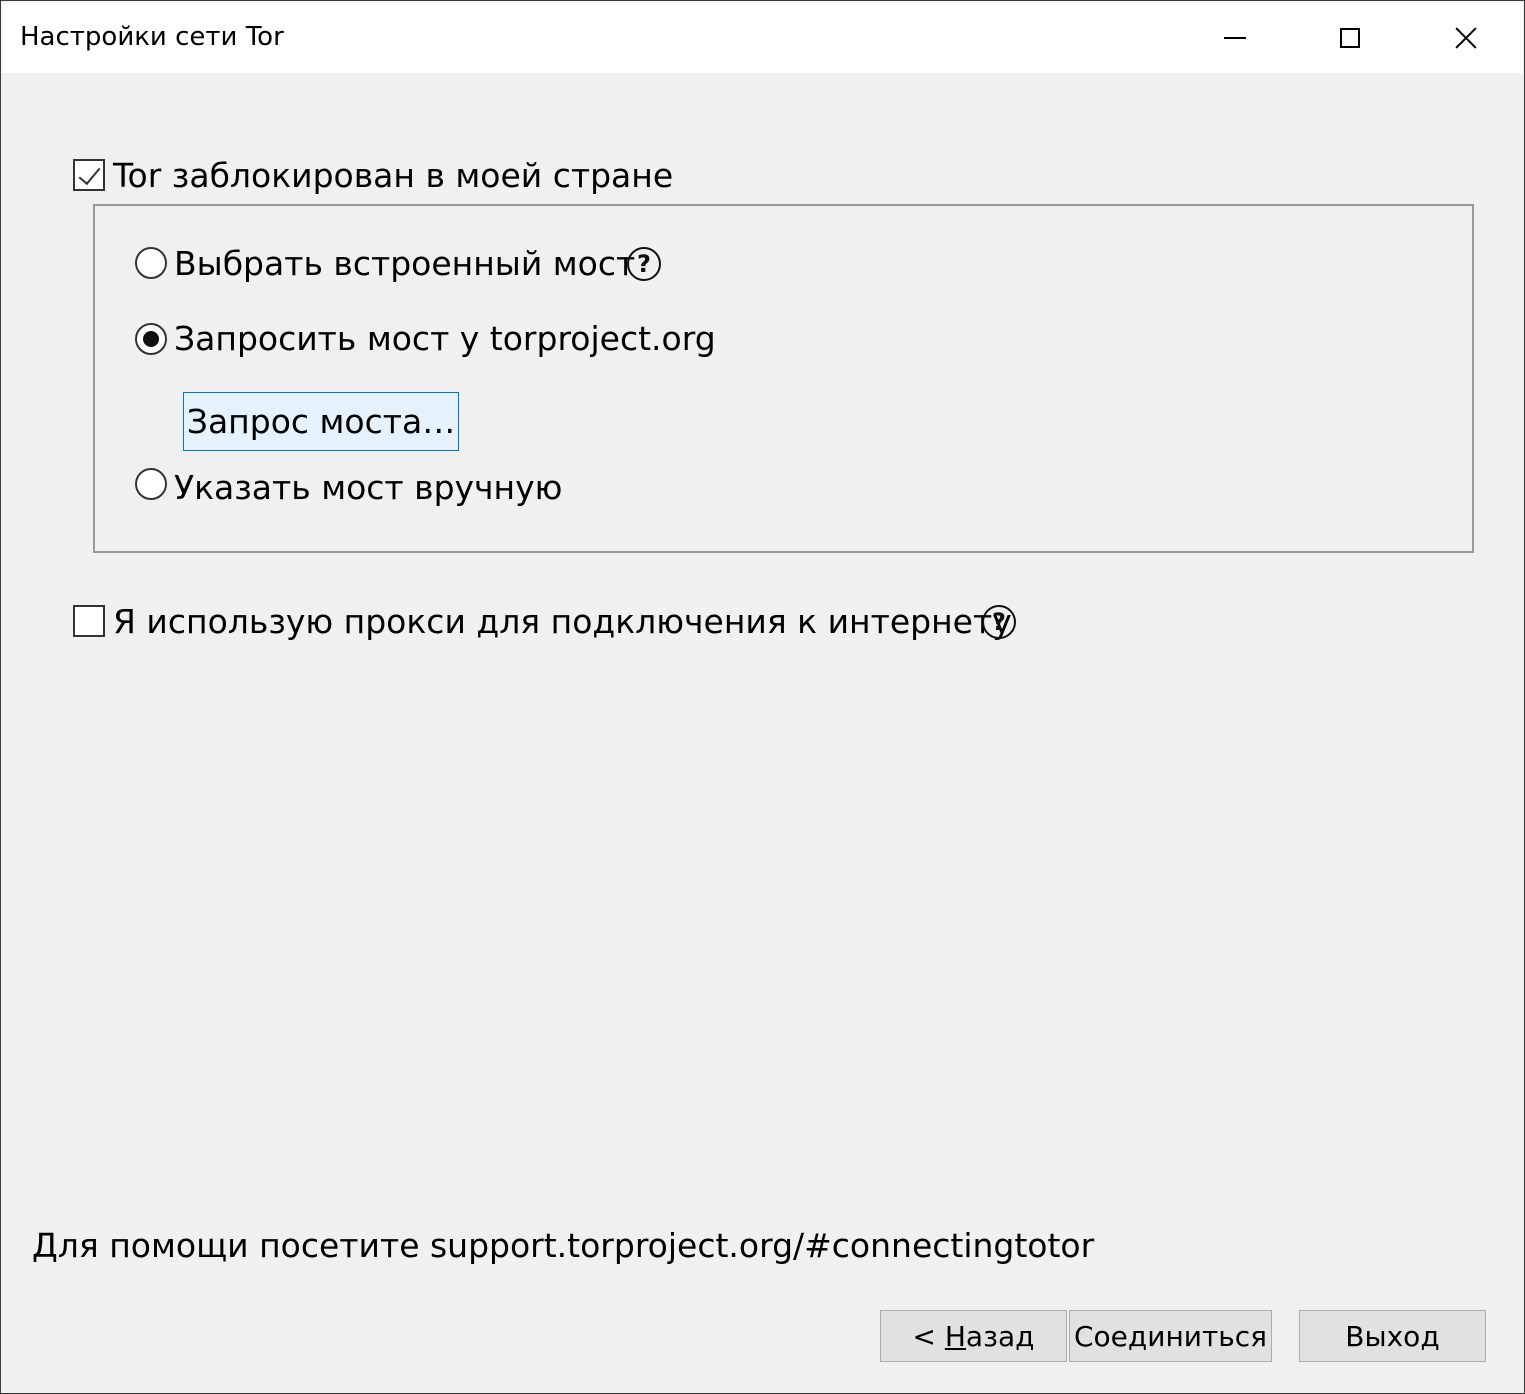  What do you see at coordinates (89, 175) in the screenshot?
I see `tor-blocked-checkbox` at bounding box center [89, 175].